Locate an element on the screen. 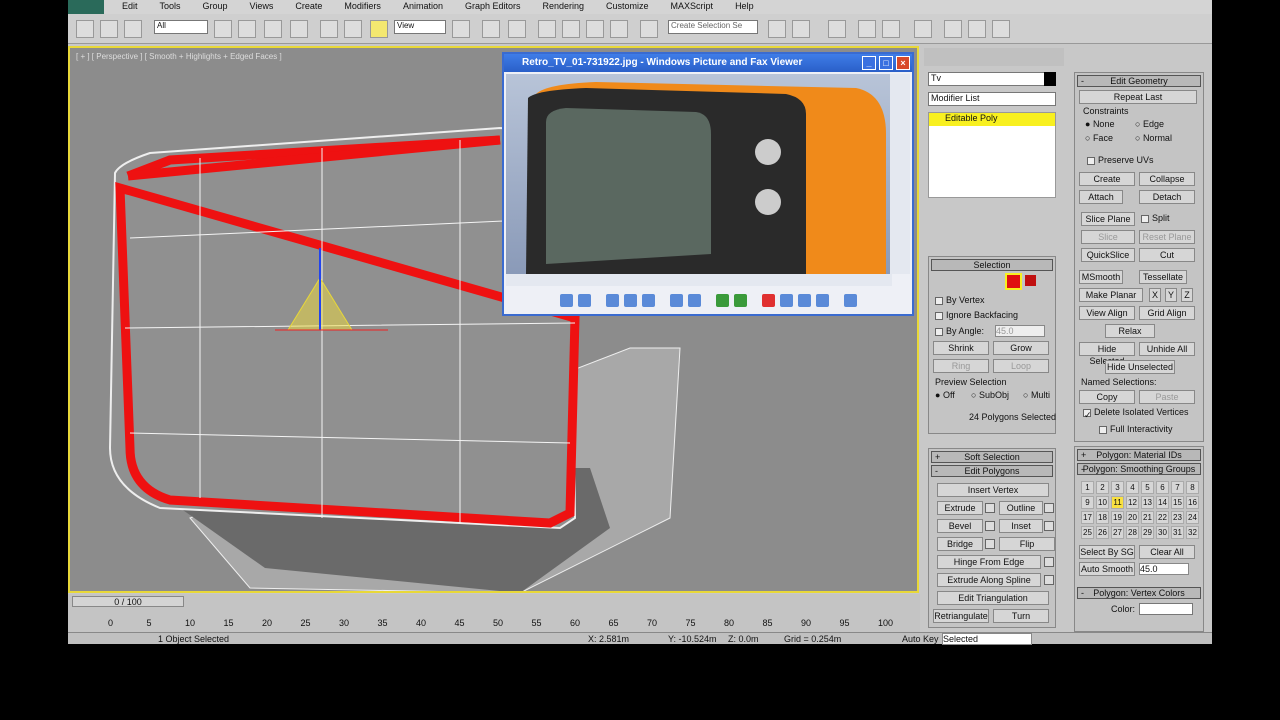 Image resolution: width=1280 pixels, height=720 pixels. percent-snap-icon is located at coordinates (595, 29).